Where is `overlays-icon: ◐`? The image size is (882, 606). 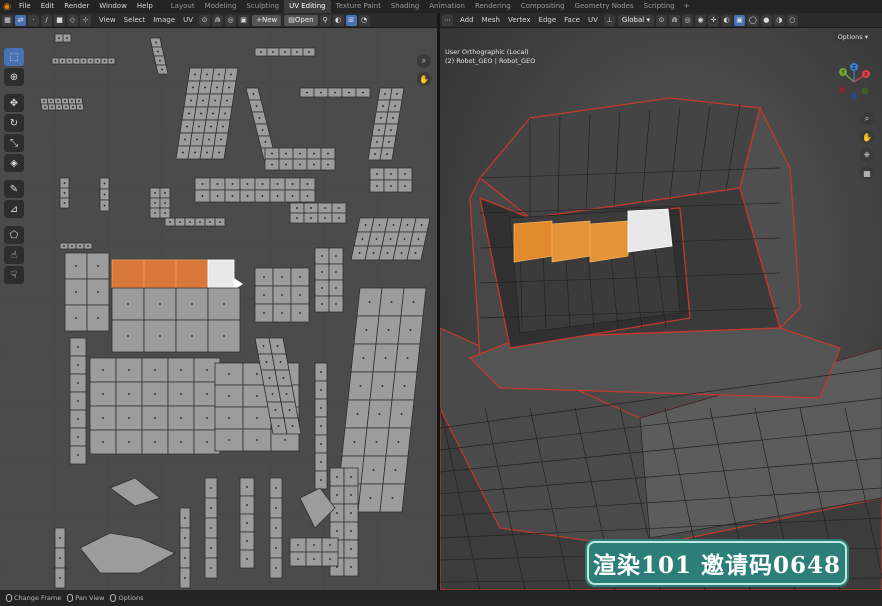
overlays-icon: ◐ is located at coordinates (726, 20).